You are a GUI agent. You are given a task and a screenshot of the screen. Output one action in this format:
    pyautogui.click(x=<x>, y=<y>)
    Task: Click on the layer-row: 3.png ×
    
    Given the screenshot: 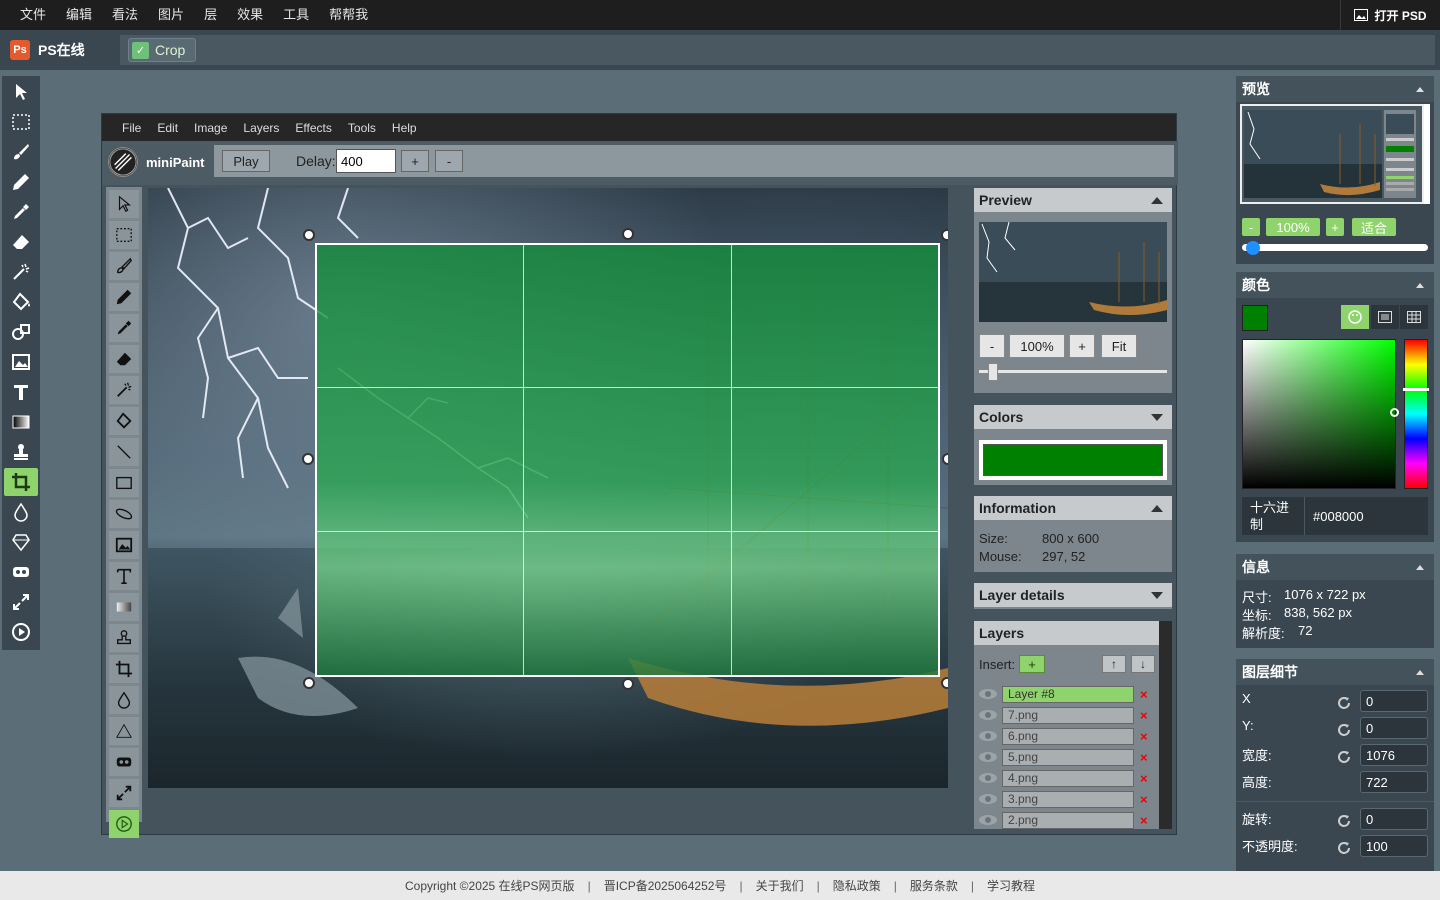 What is the action you would take?
    pyautogui.click(x=1068, y=799)
    